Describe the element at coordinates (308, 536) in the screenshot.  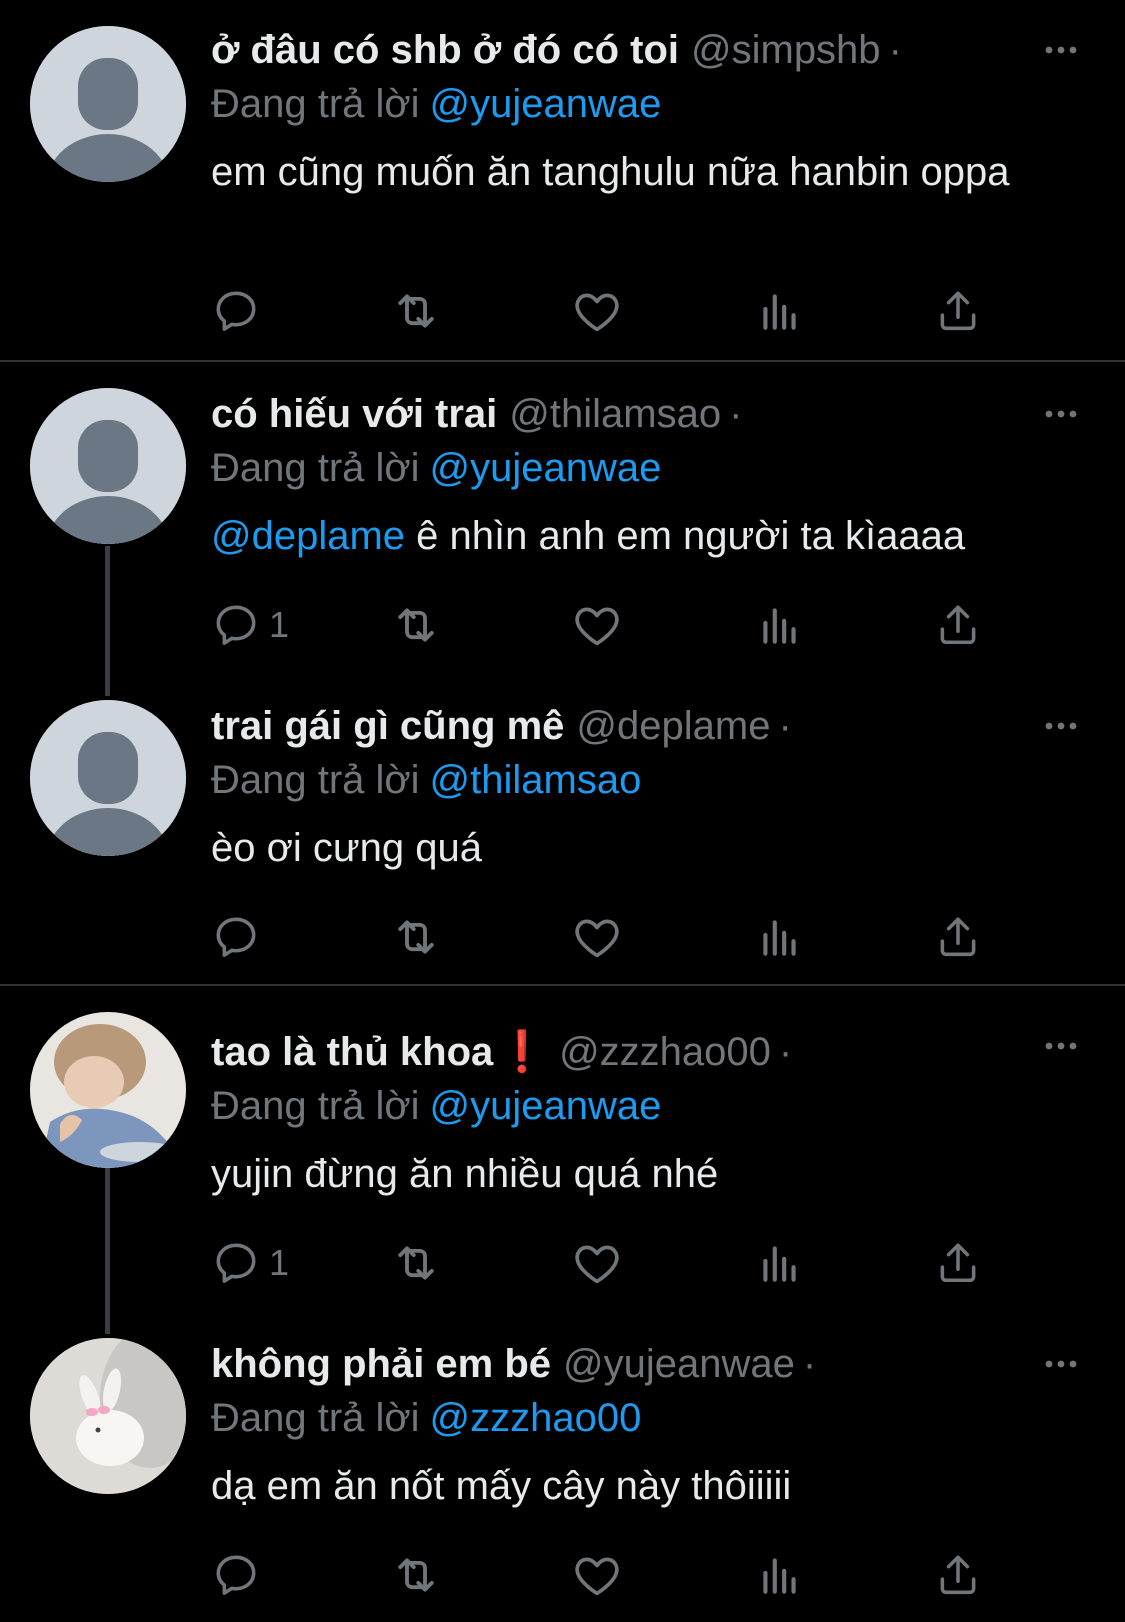
I see `body-mention-link: @deplame` at that location.